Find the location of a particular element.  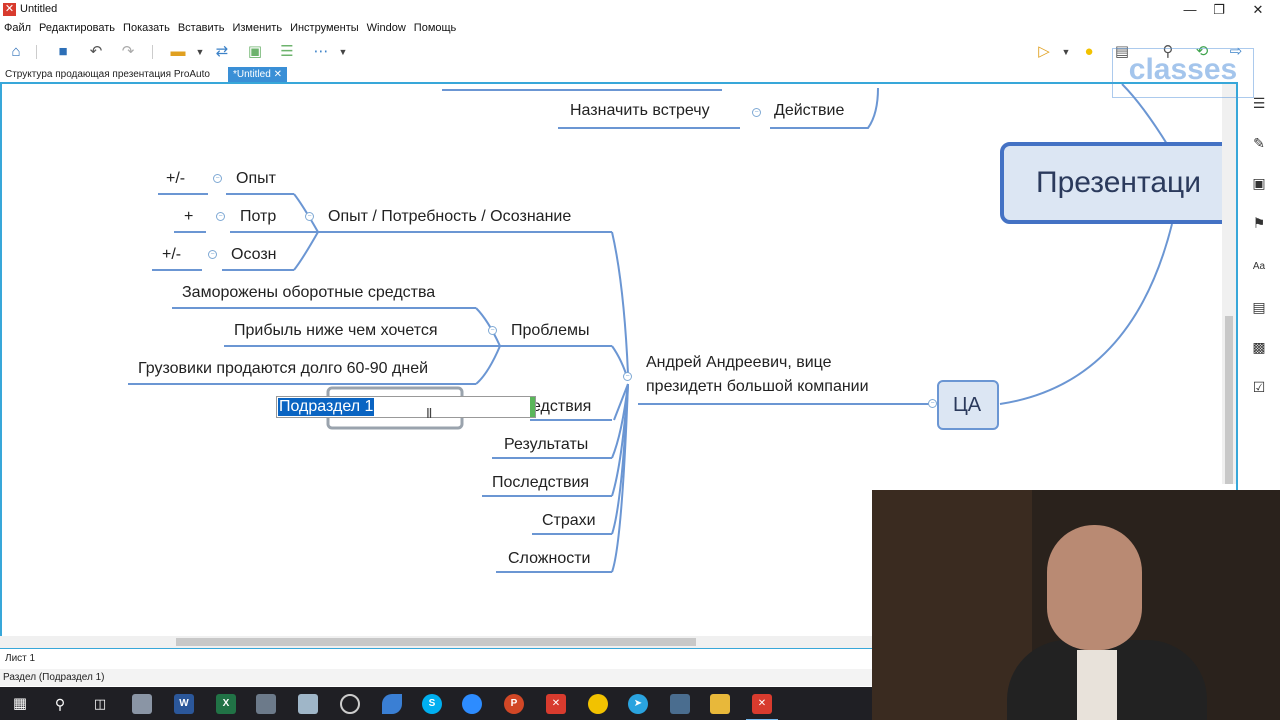

topic-experience: Опыт is located at coordinates (256, 179).